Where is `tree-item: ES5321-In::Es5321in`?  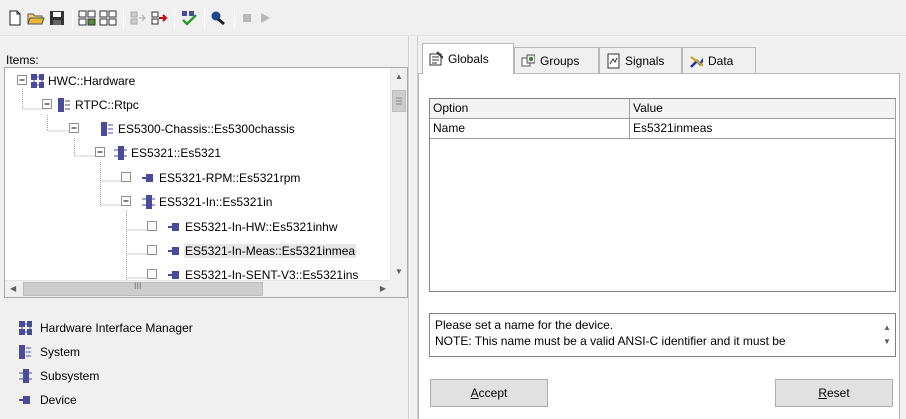 tree-item: ES5321-In::Es5321in is located at coordinates (207, 202).